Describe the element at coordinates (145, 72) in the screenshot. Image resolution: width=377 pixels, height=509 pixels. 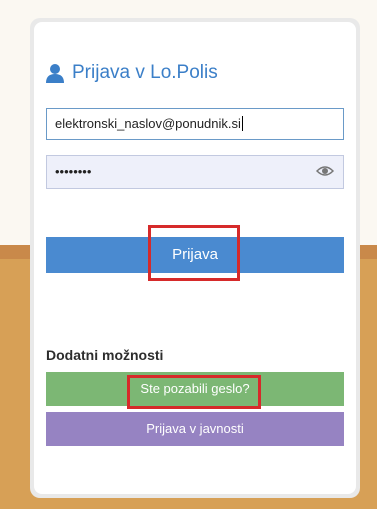
I see `login-title-text: Prijava v Lo.Polis` at that location.